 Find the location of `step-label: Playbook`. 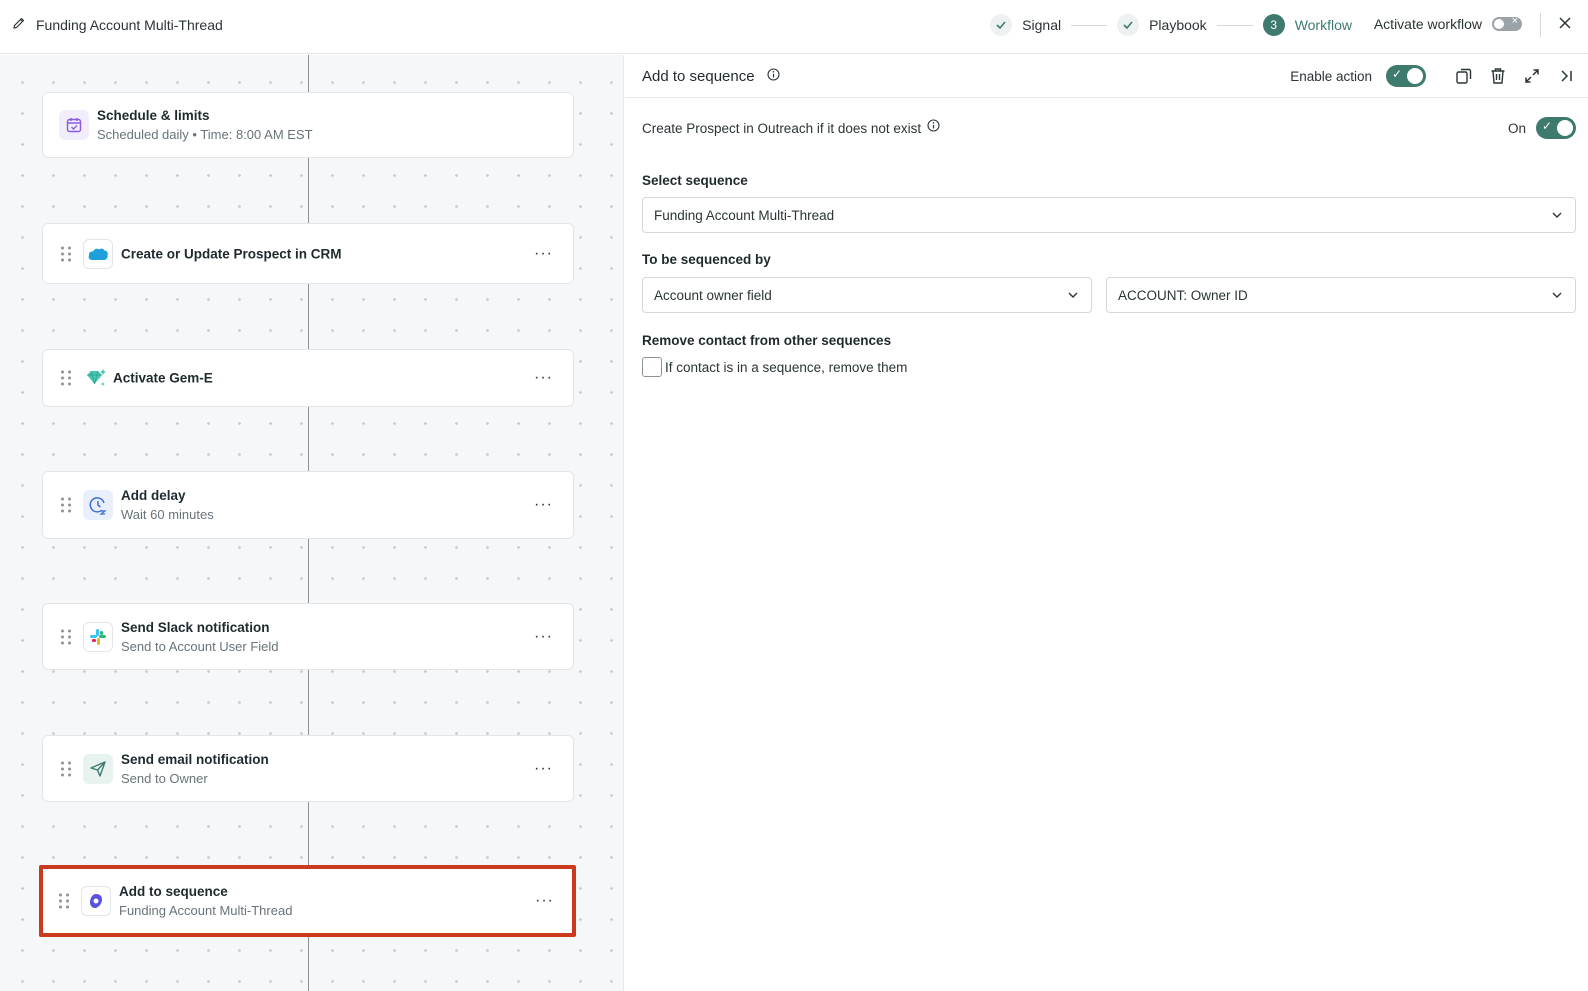

step-label: Playbook is located at coordinates (1178, 25).